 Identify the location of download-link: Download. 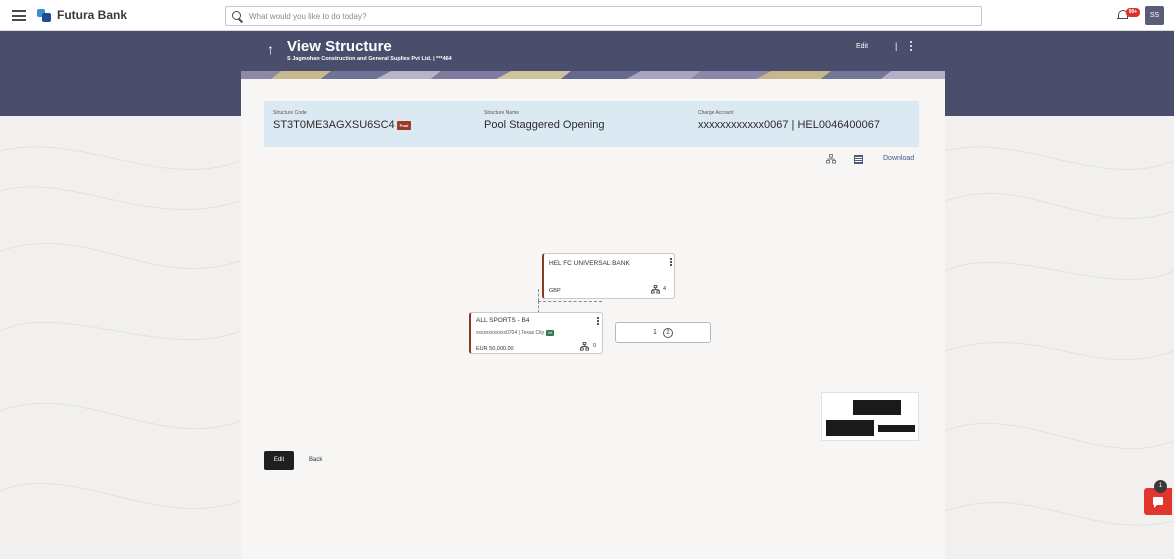
(898, 158).